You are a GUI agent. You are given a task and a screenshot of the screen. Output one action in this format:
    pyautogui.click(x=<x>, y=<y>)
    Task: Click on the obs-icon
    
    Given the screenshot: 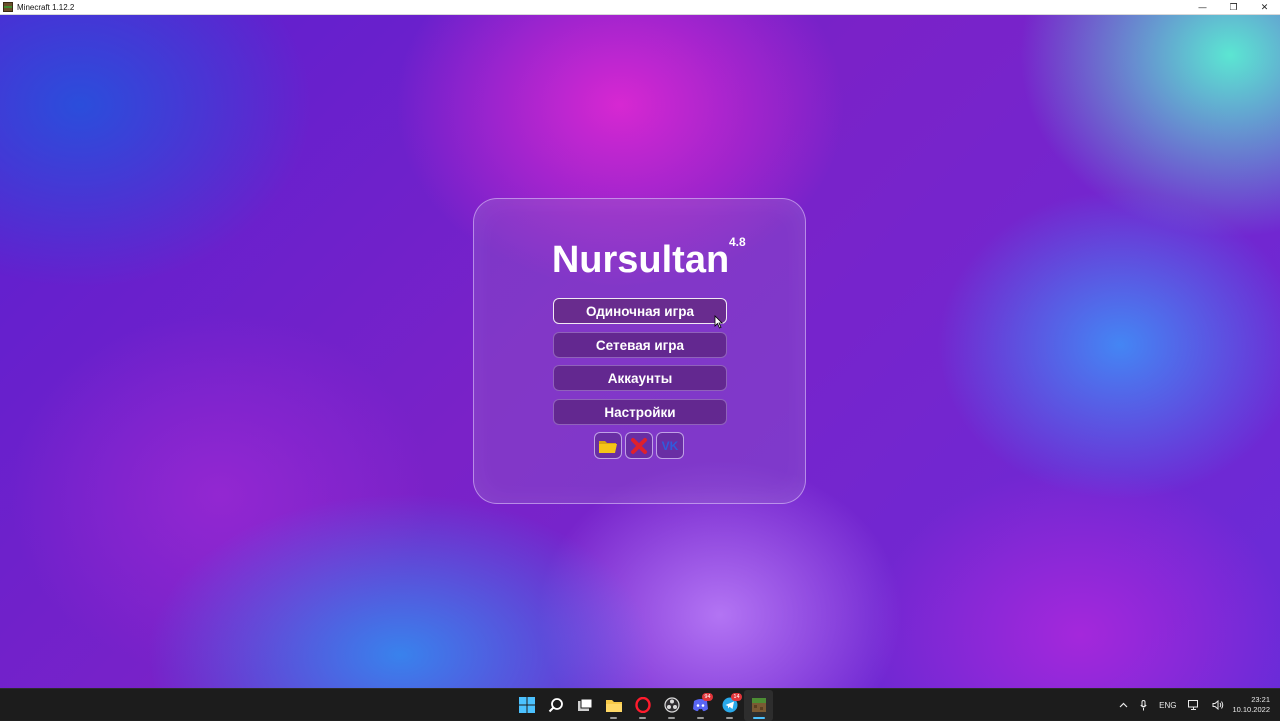 What is the action you would take?
    pyautogui.click(x=671, y=705)
    